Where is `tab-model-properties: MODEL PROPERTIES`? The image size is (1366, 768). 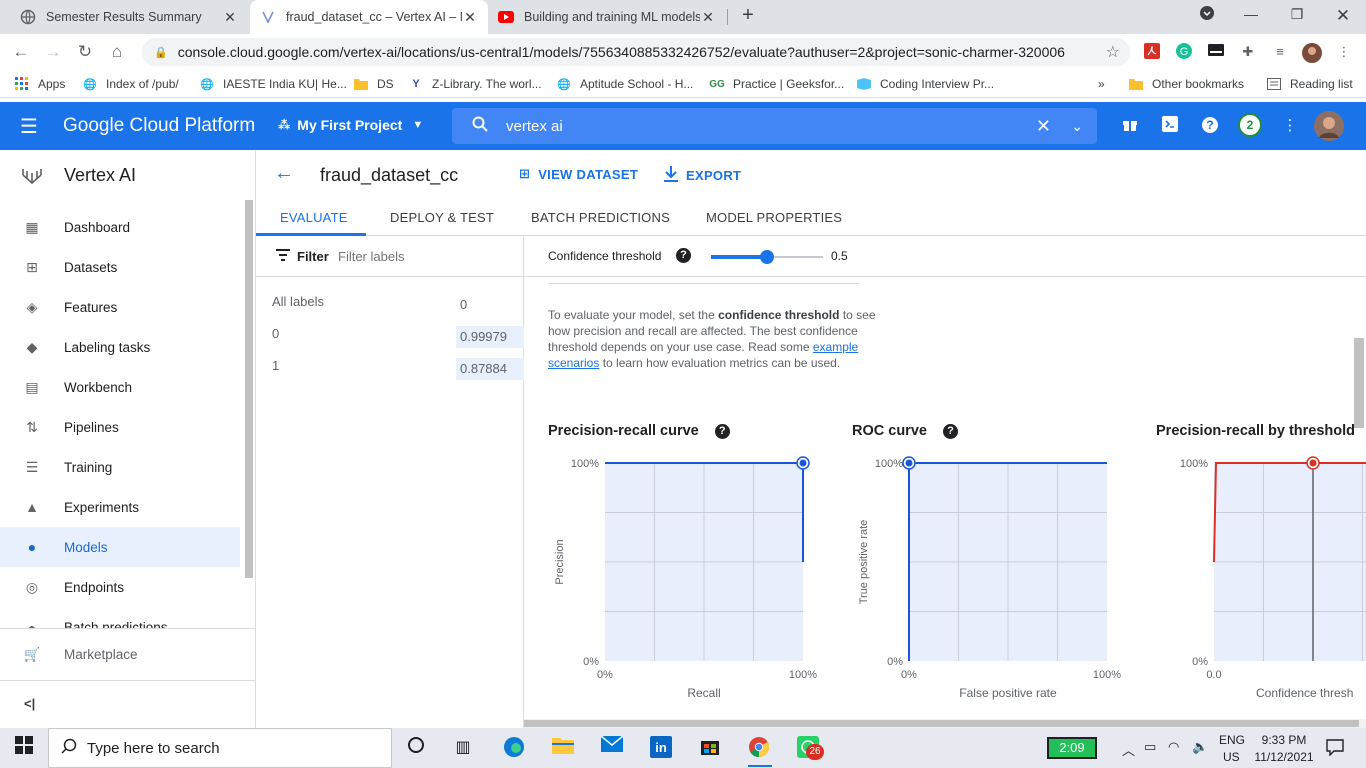
tab-model-properties: MODEL PROPERTIES is located at coordinates (774, 217).